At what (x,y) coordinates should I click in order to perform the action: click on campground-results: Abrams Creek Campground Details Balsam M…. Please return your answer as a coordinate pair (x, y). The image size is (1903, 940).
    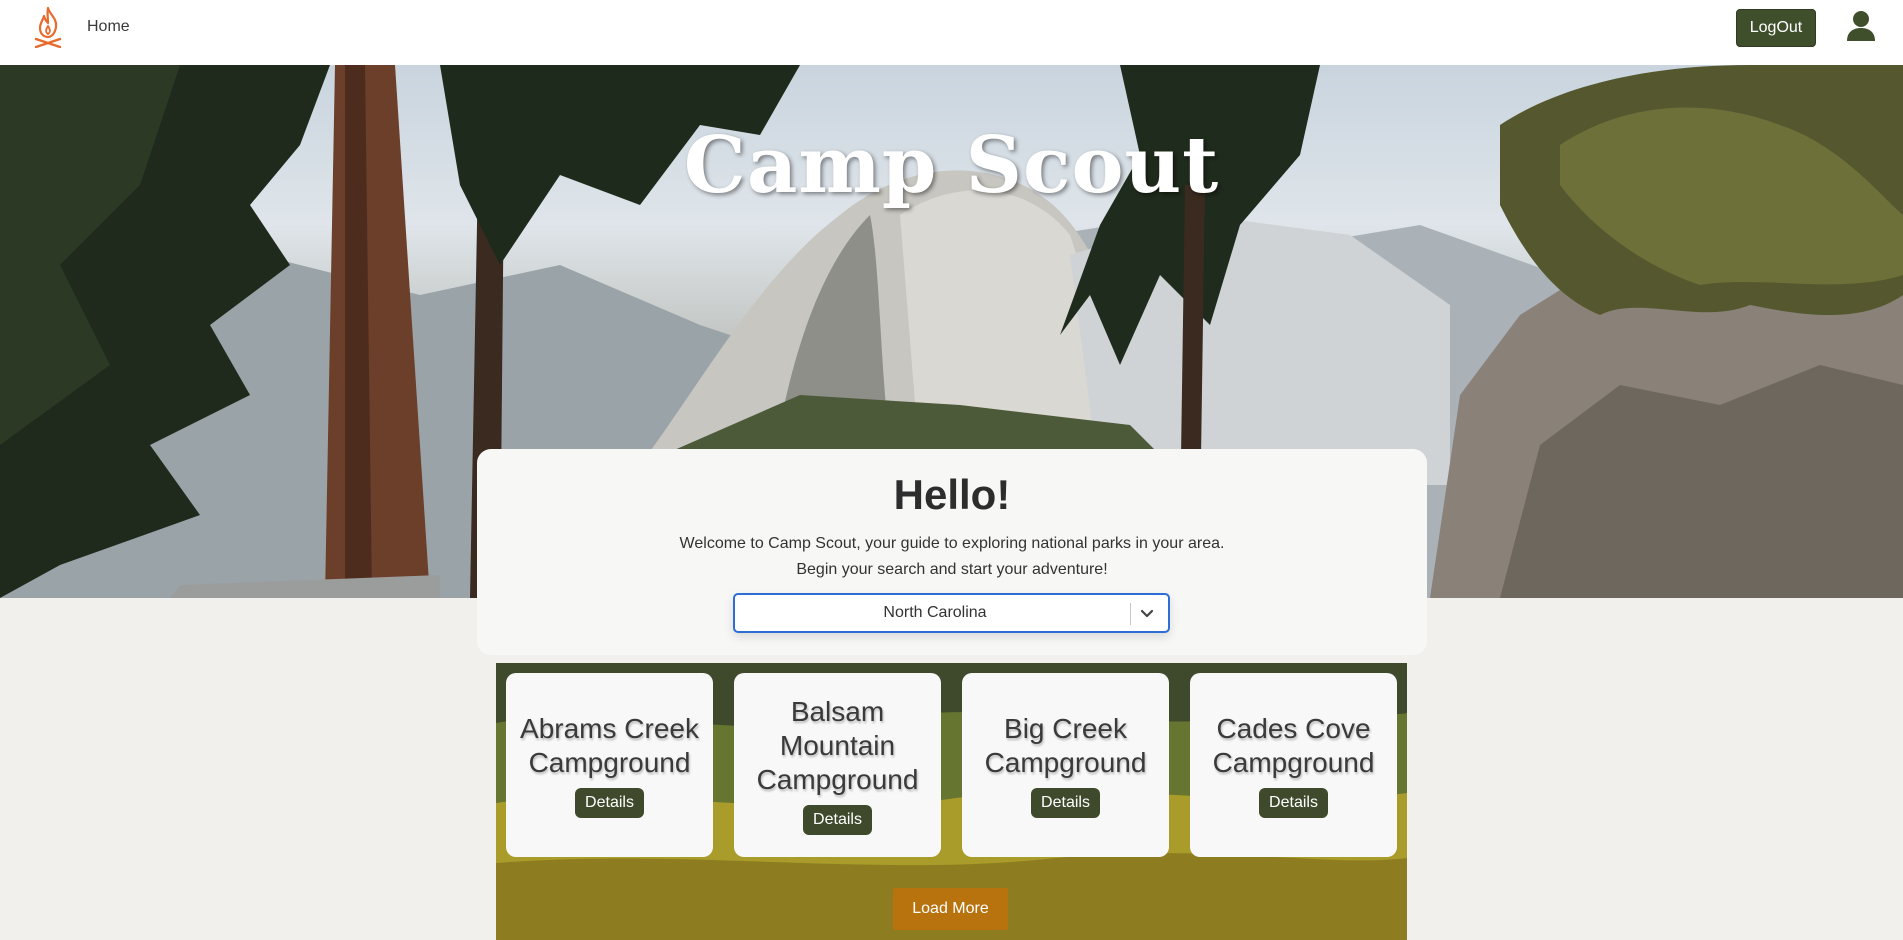
    Looking at the image, I should click on (951, 801).